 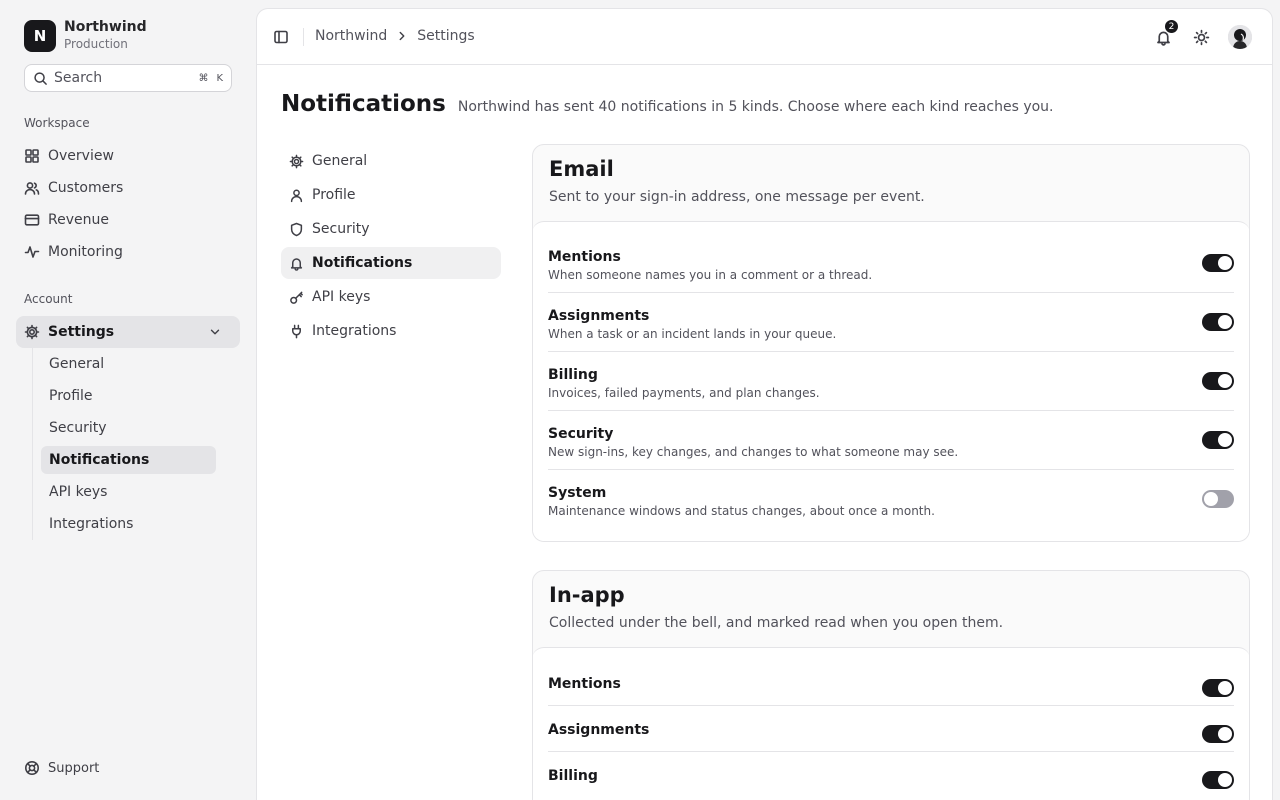 I want to click on sidebar-panel-icon, so click(x=281, y=37).